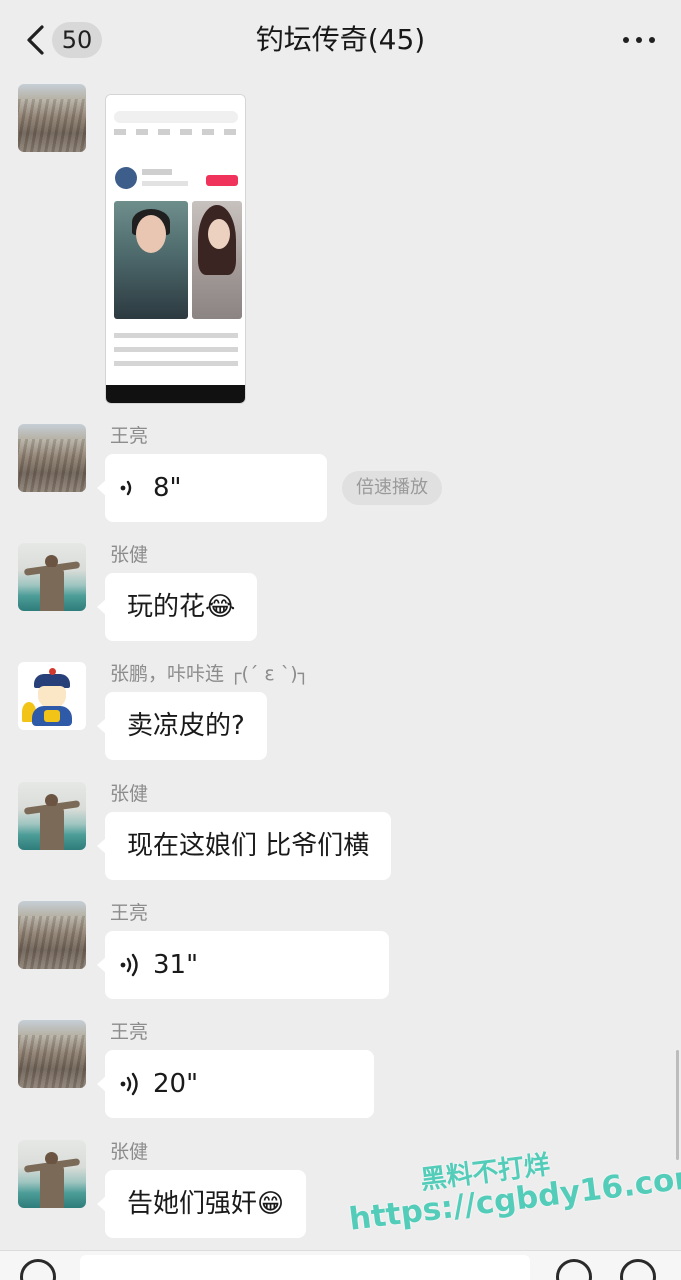 This screenshot has width=681, height=1280. What do you see at coordinates (77, 40) in the screenshot?
I see `unread-count-badge: 50` at bounding box center [77, 40].